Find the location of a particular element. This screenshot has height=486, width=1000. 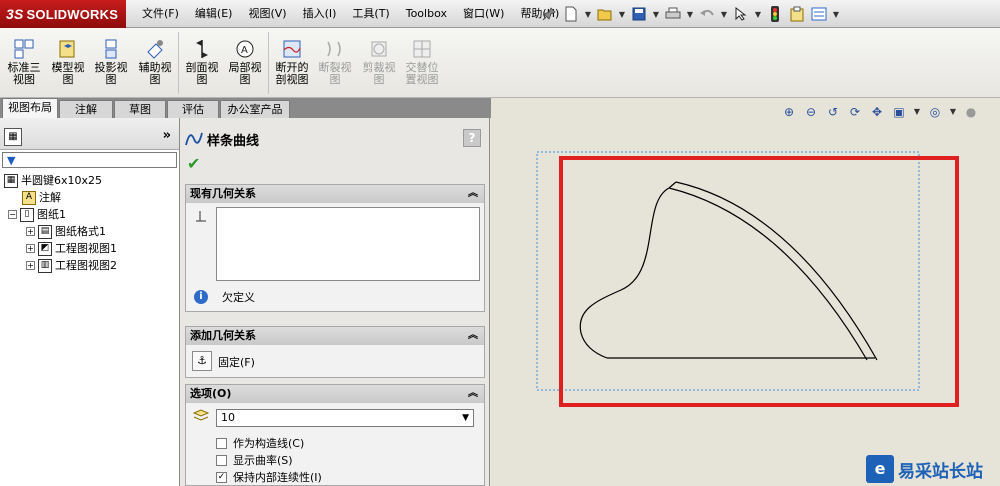

tree-filter-input: ▼ is located at coordinates (89, 160).